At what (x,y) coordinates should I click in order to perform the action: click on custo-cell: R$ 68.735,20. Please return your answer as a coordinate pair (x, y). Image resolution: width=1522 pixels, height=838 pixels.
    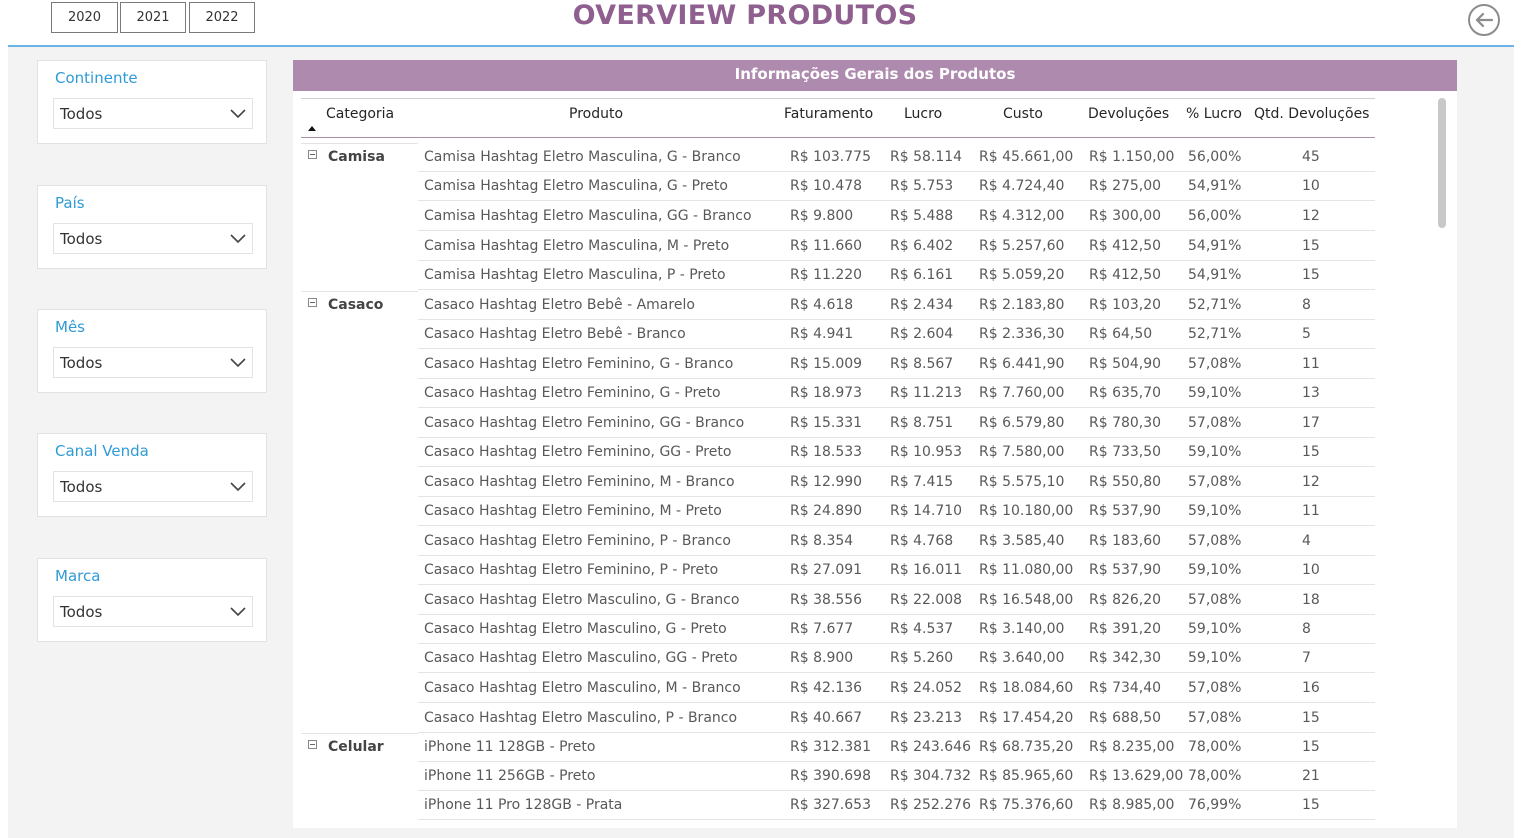
    Looking at the image, I should click on (1026, 747).